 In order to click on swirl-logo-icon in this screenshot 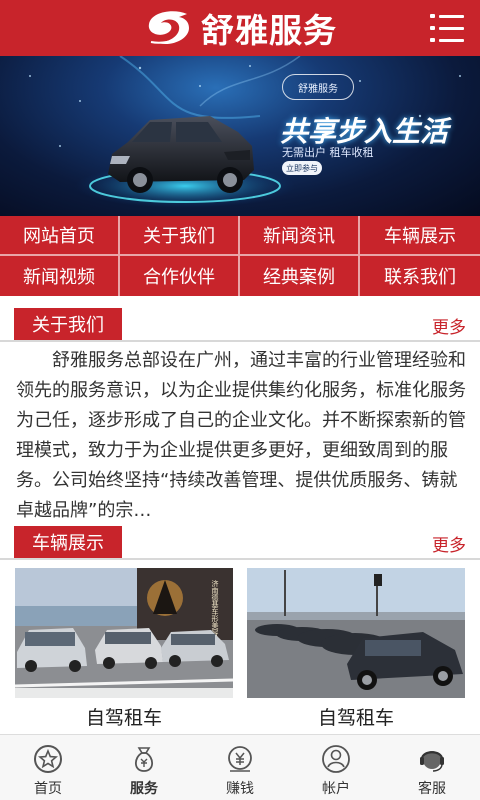, I will do `click(168, 28)`.